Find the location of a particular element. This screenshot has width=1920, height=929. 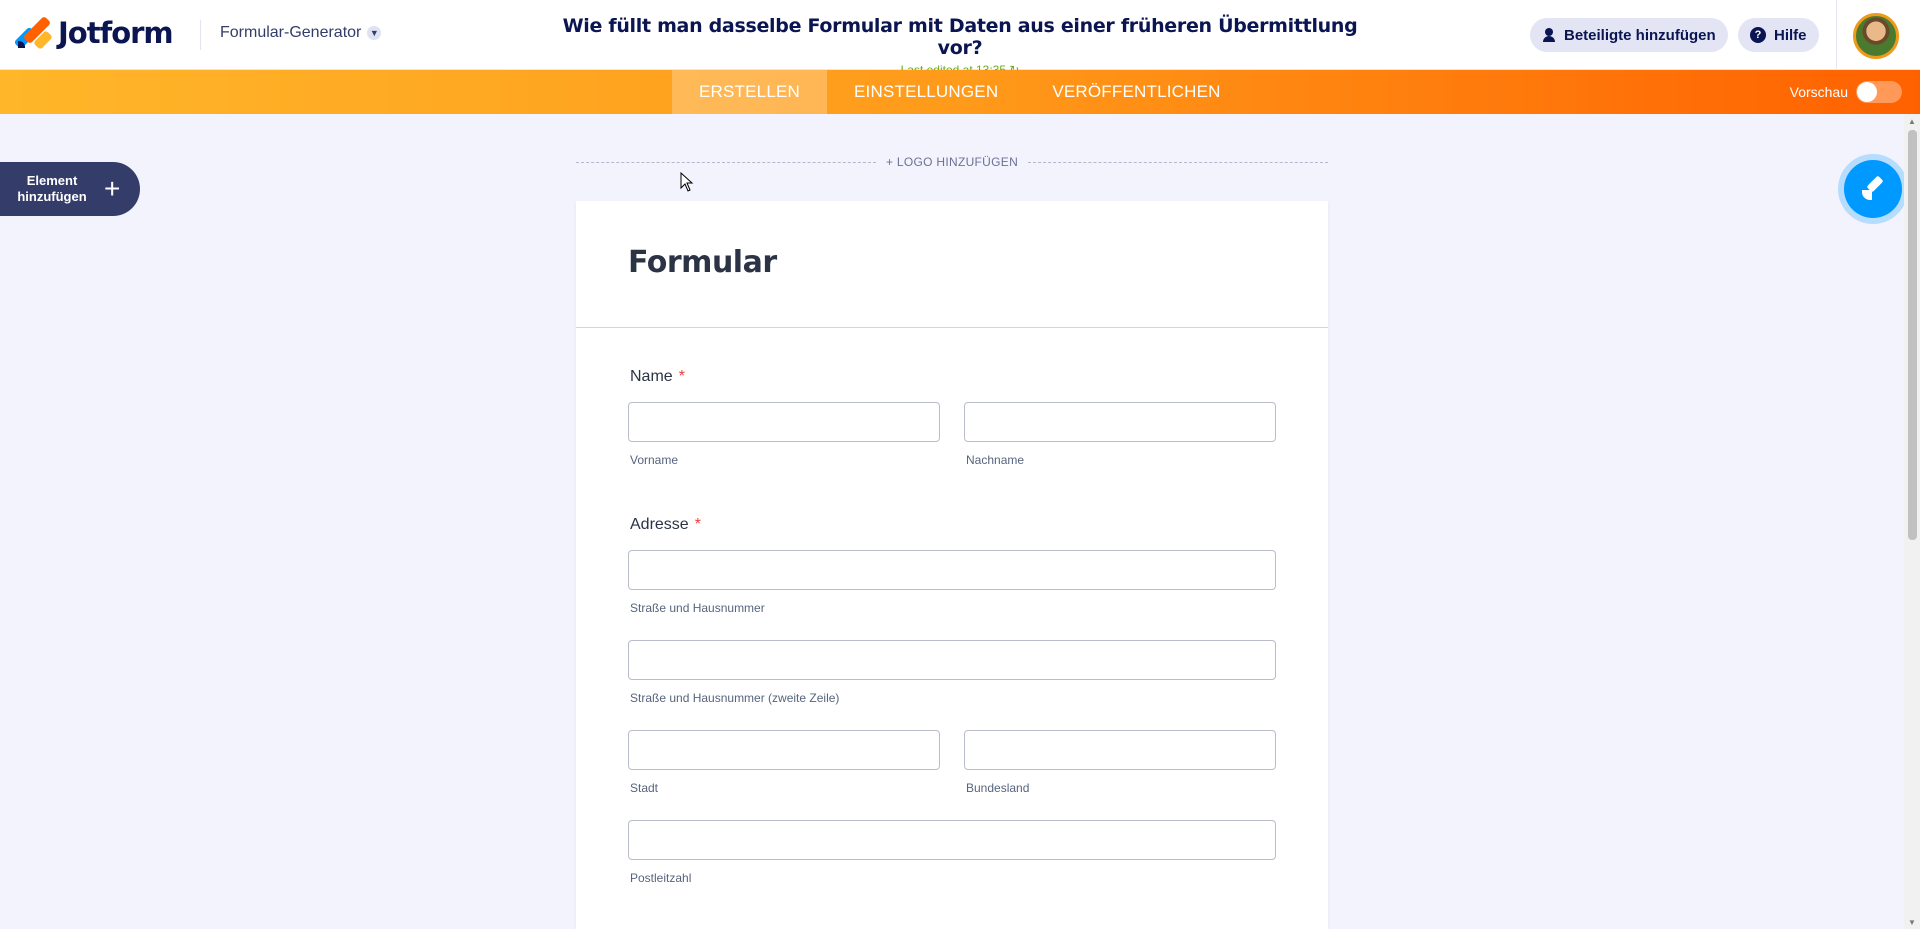

form-header: Formular is located at coordinates (952, 264).